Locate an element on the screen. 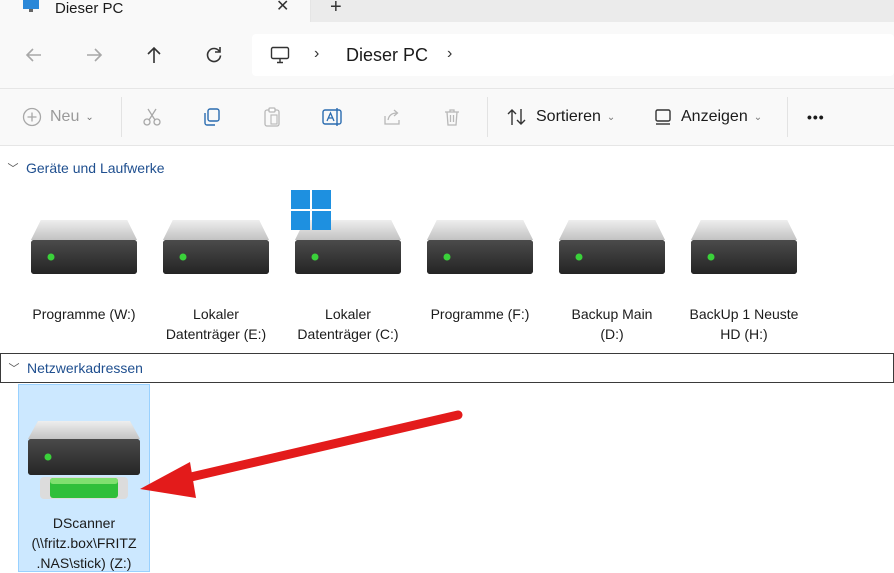 The width and height of the screenshot is (894, 573). arrow-right-icon is located at coordinates (95, 55).